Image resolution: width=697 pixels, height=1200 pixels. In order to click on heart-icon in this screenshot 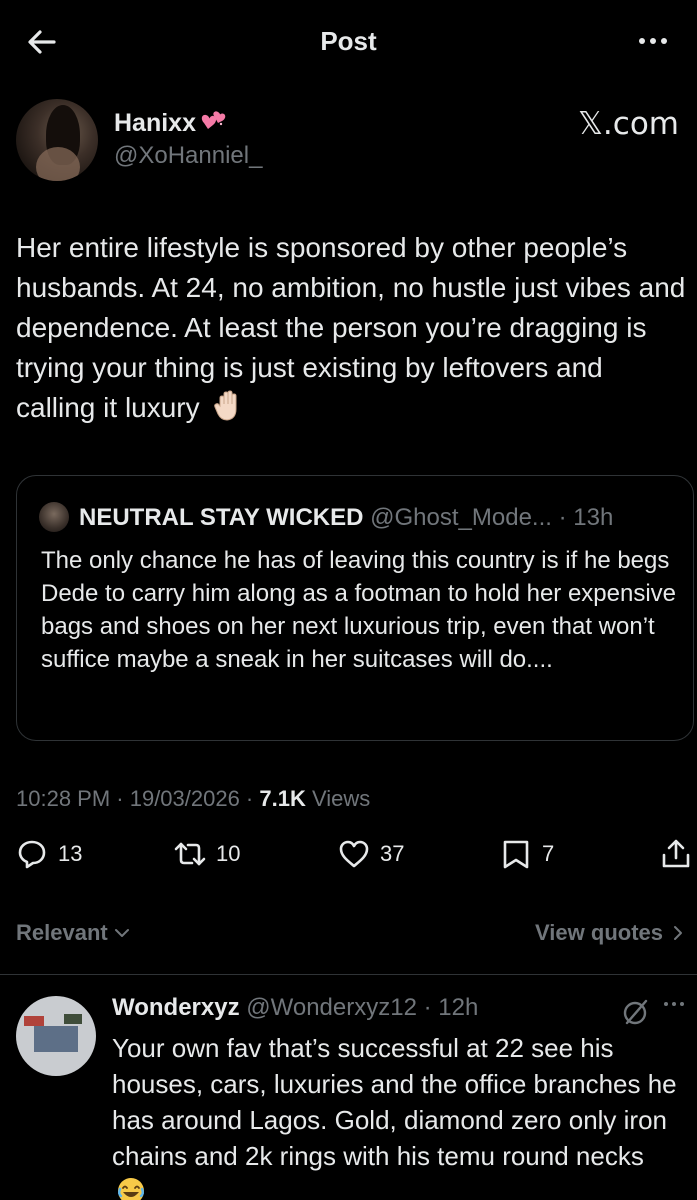, I will do `click(354, 854)`.